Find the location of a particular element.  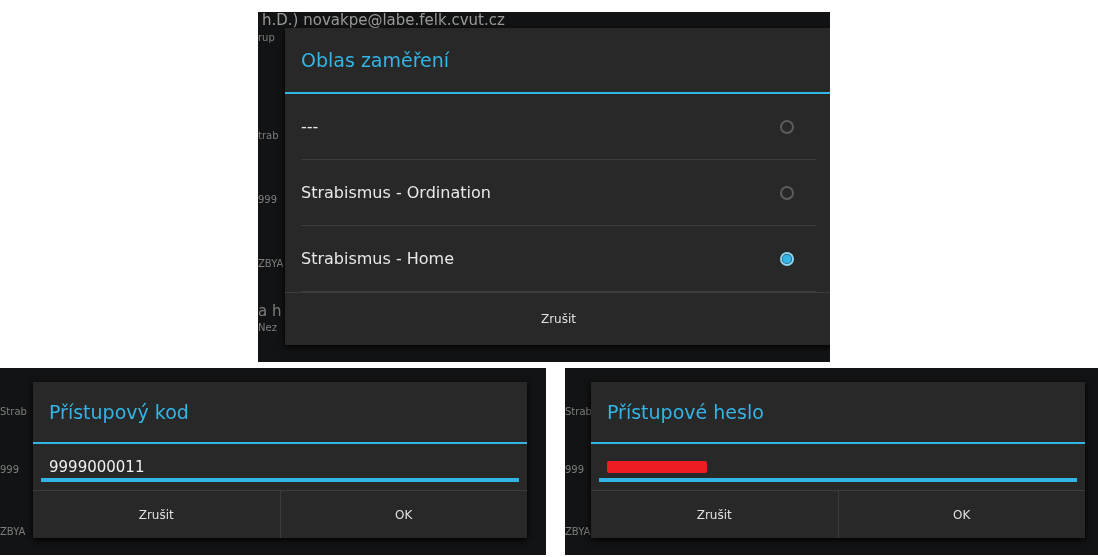

input-field: 9999000011 is located at coordinates (280, 468).